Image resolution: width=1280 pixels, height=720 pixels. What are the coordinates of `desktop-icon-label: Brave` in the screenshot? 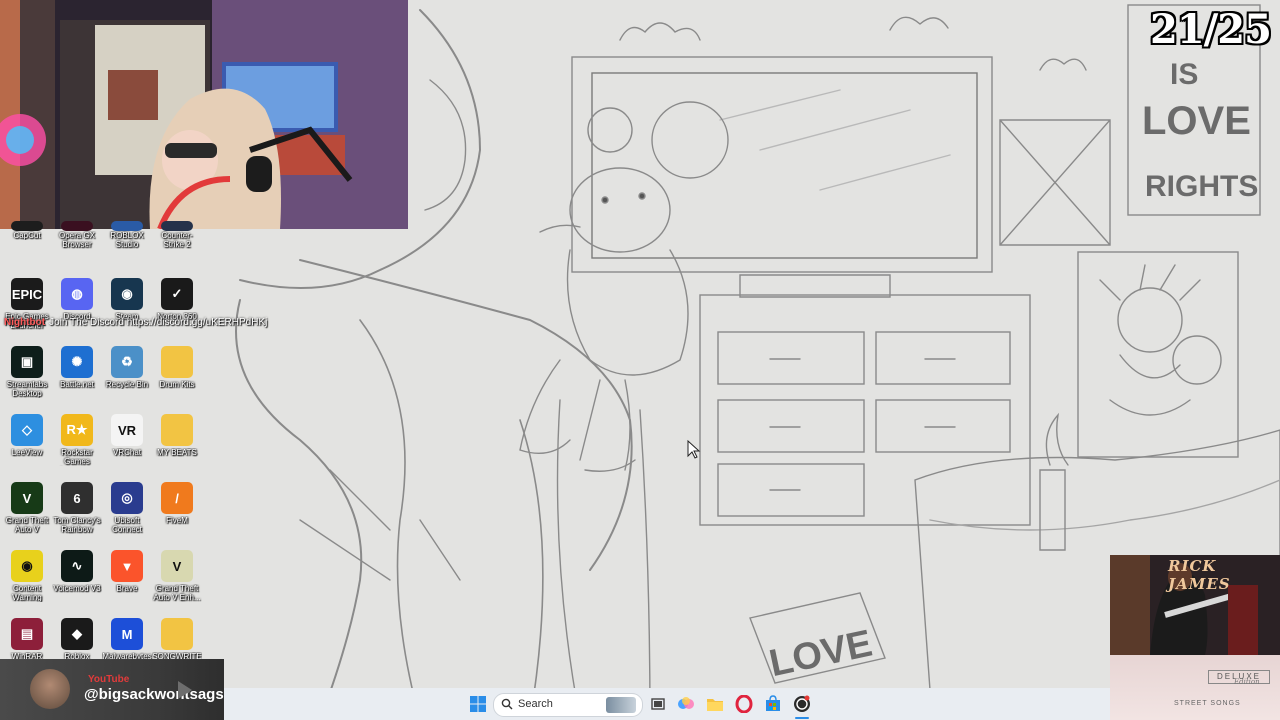 It's located at (127, 588).